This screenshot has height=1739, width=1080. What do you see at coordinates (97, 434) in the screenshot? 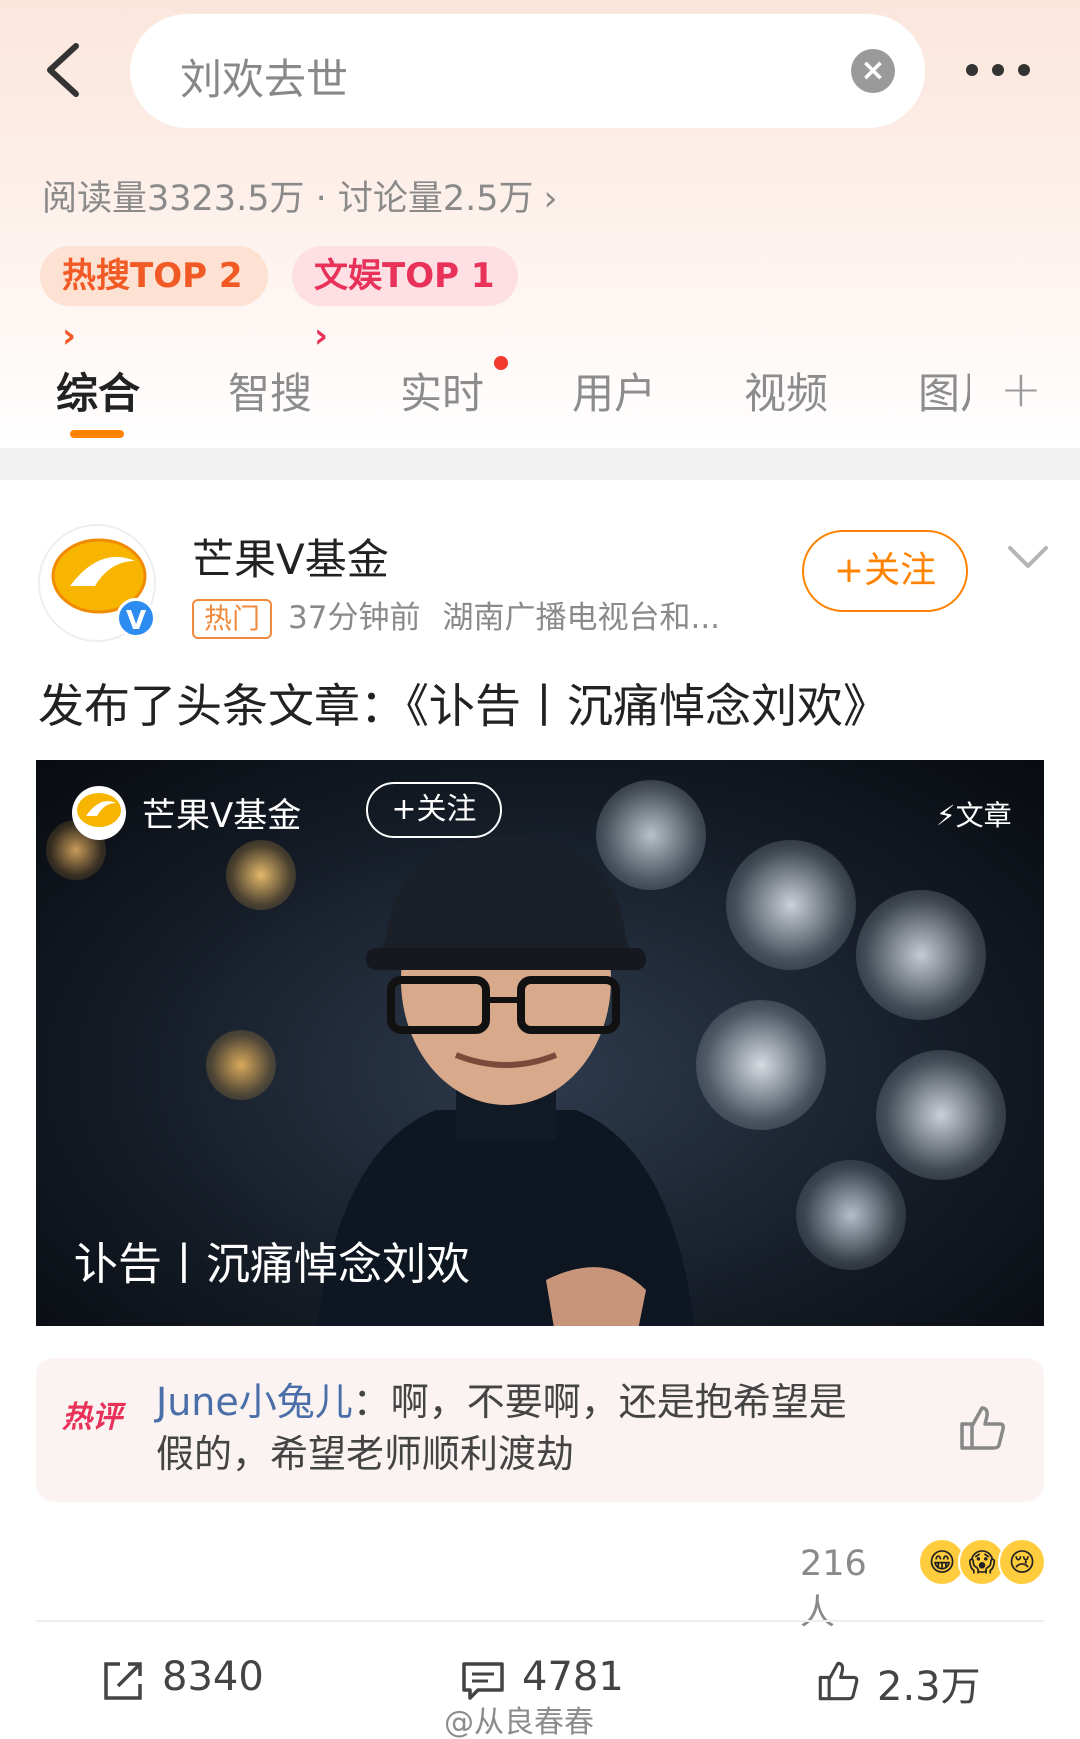
I see `active-tab-indicator` at bounding box center [97, 434].